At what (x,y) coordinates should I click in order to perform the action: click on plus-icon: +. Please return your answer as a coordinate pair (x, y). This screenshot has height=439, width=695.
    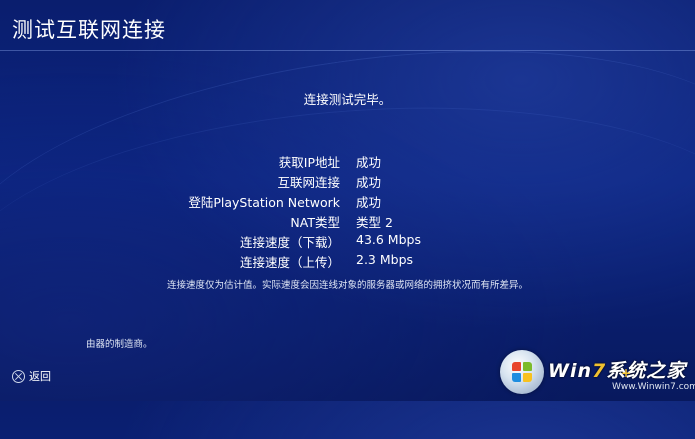
    Looking at the image, I should click on (626, 373).